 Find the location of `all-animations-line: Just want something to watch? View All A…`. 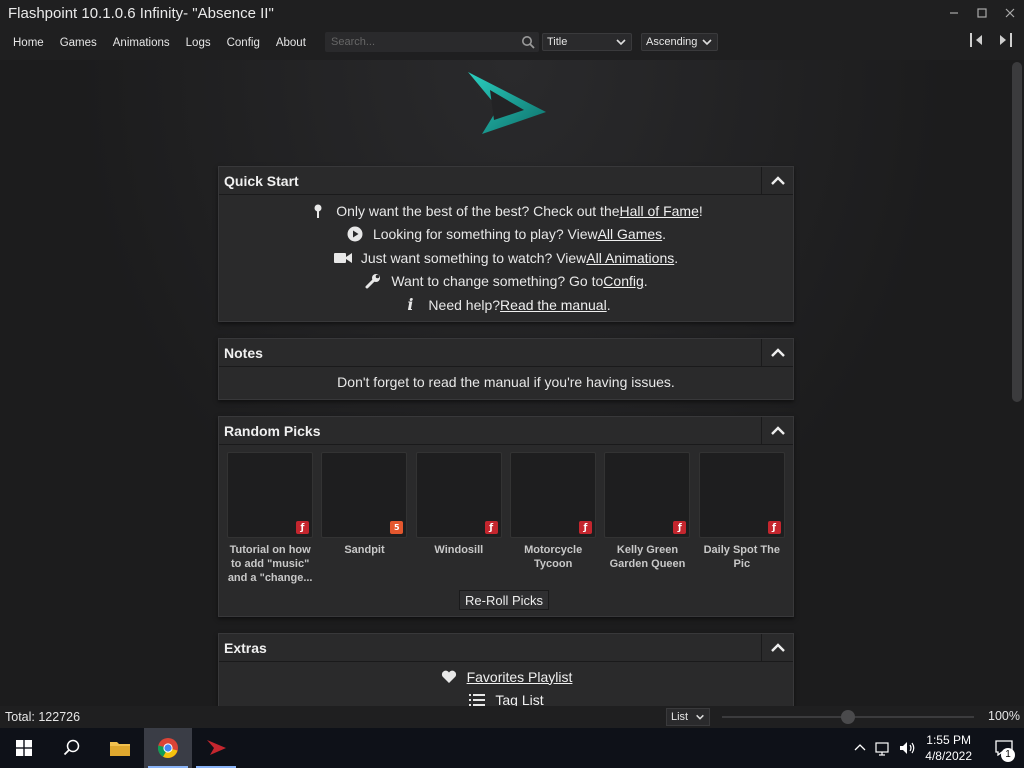

all-animations-line: Just want something to watch? View All A… is located at coordinates (506, 258).